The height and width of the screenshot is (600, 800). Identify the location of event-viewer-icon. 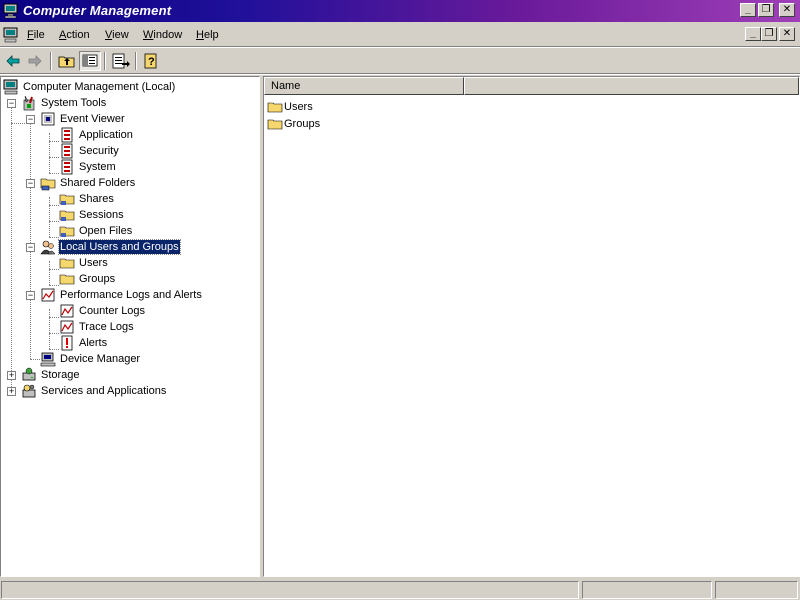
(48, 119).